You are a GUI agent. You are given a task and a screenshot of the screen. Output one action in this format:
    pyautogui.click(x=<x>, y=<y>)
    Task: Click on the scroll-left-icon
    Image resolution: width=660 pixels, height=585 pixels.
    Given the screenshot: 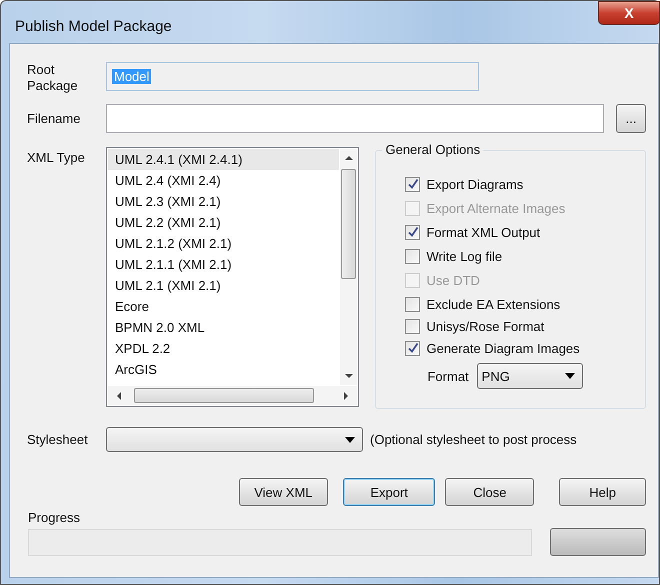 What is the action you would take?
    pyautogui.click(x=119, y=396)
    